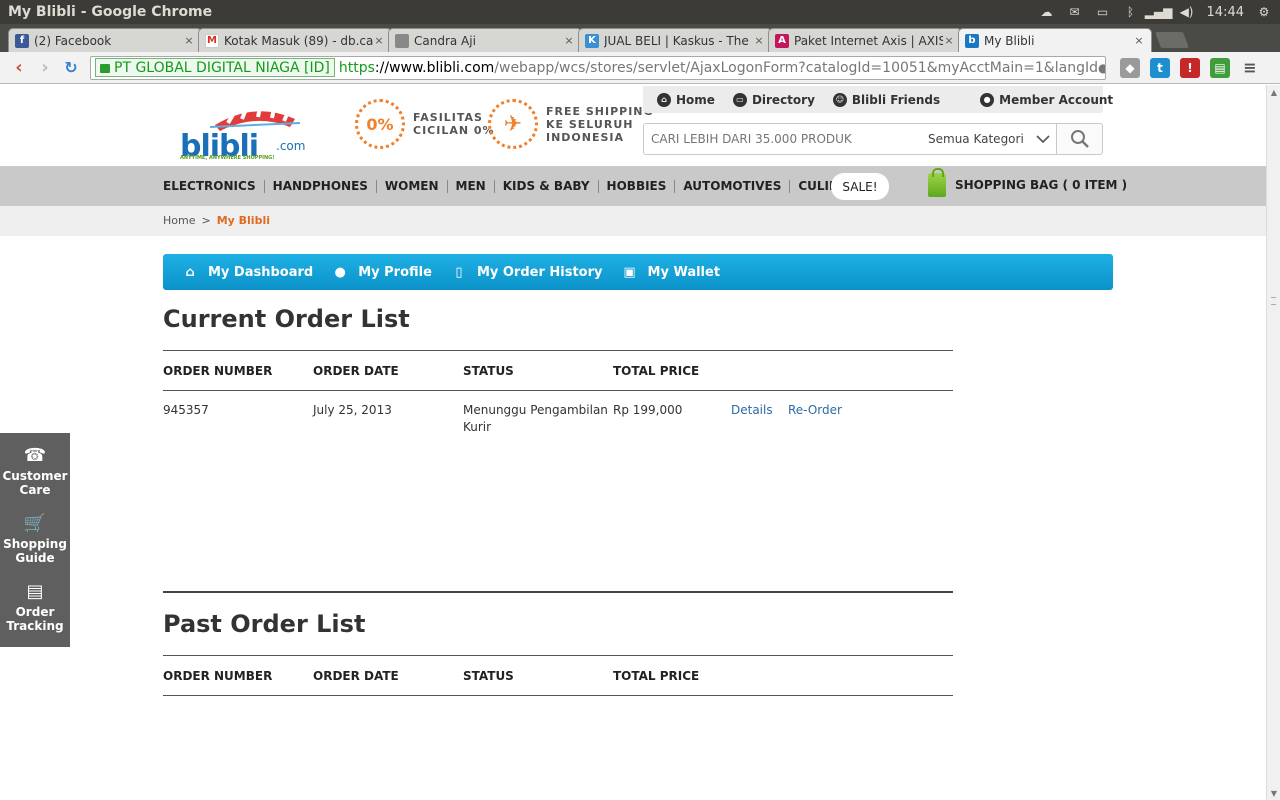  Describe the element at coordinates (600, 124) in the screenshot. I see `promo-shipping-text: FREE SHIPPING KE SELURUH INDONESIA` at that location.